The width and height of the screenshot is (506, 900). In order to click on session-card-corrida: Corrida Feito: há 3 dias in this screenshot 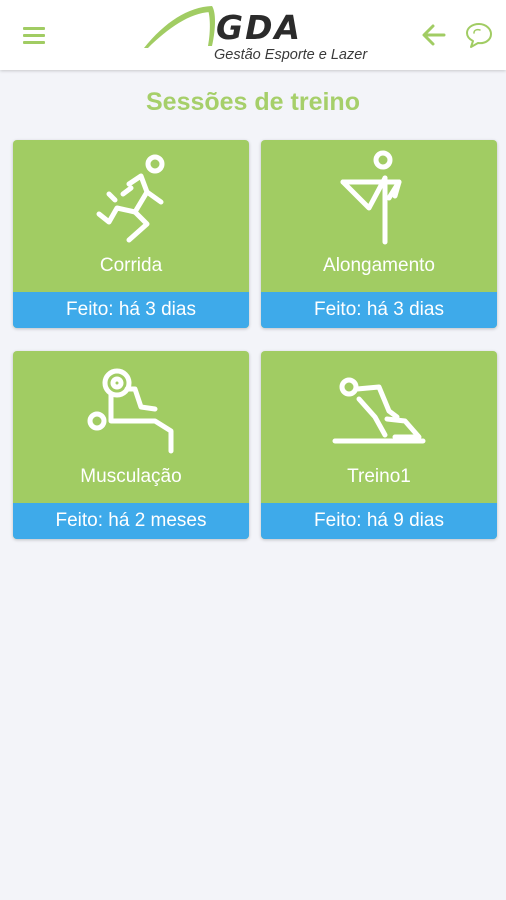, I will do `click(131, 234)`.